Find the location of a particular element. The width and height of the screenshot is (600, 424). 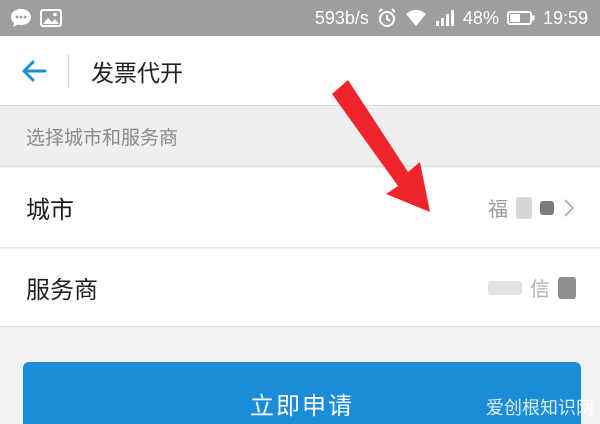

section-header: 选择城市和服务商 is located at coordinates (300, 137).